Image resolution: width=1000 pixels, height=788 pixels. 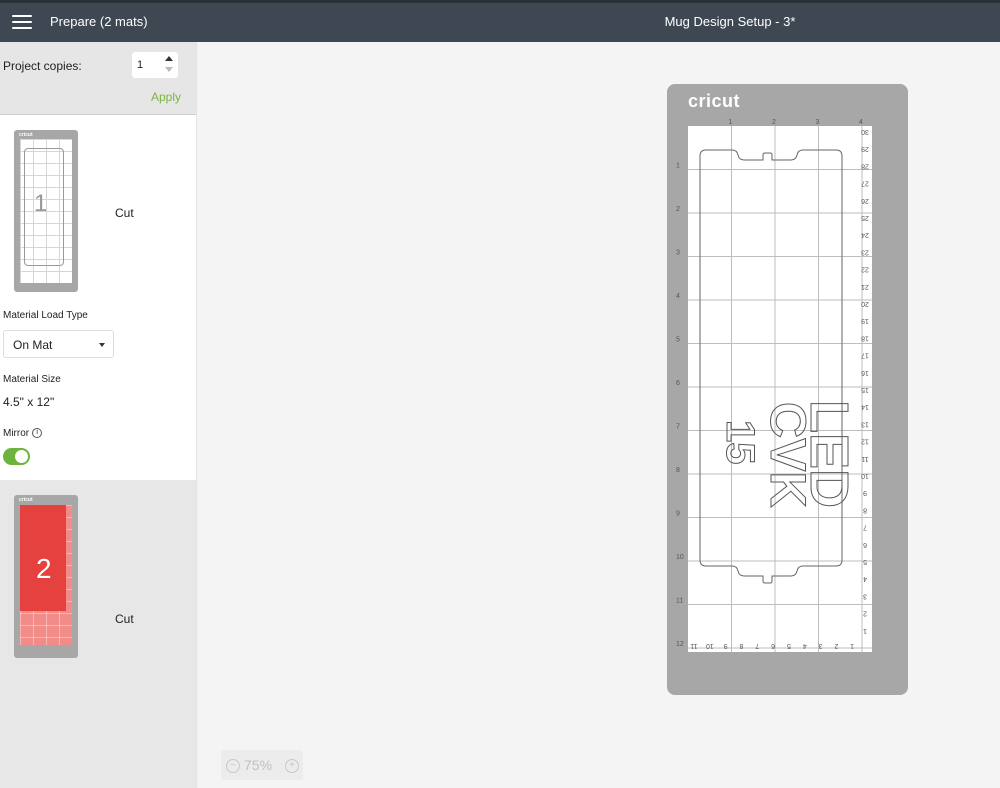 I want to click on project-copies-label: Project copies:, so click(x=42, y=66).